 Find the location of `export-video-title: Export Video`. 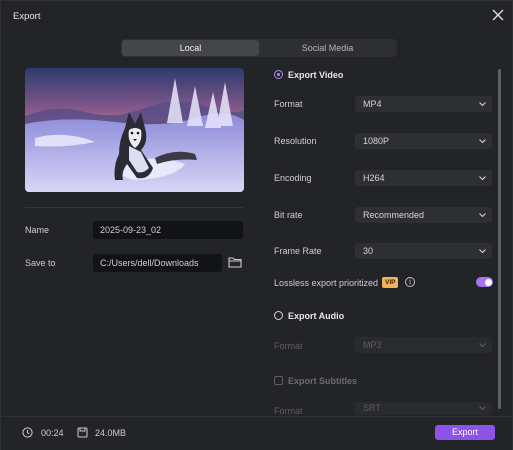

export-video-title: Export Video is located at coordinates (316, 75).